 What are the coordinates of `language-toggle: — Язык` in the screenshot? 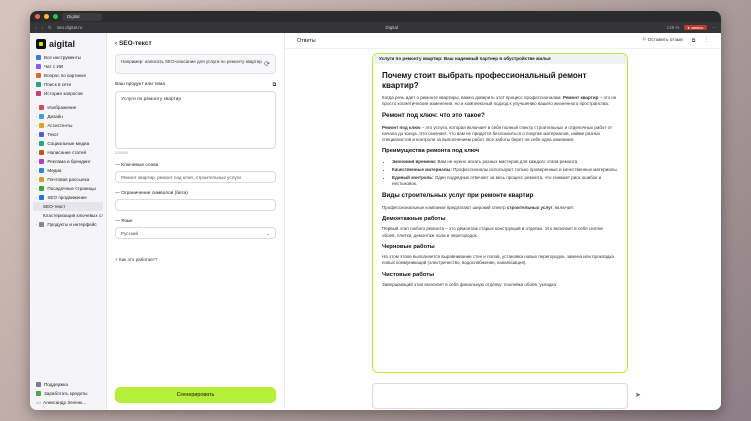 It's located at (195, 221).